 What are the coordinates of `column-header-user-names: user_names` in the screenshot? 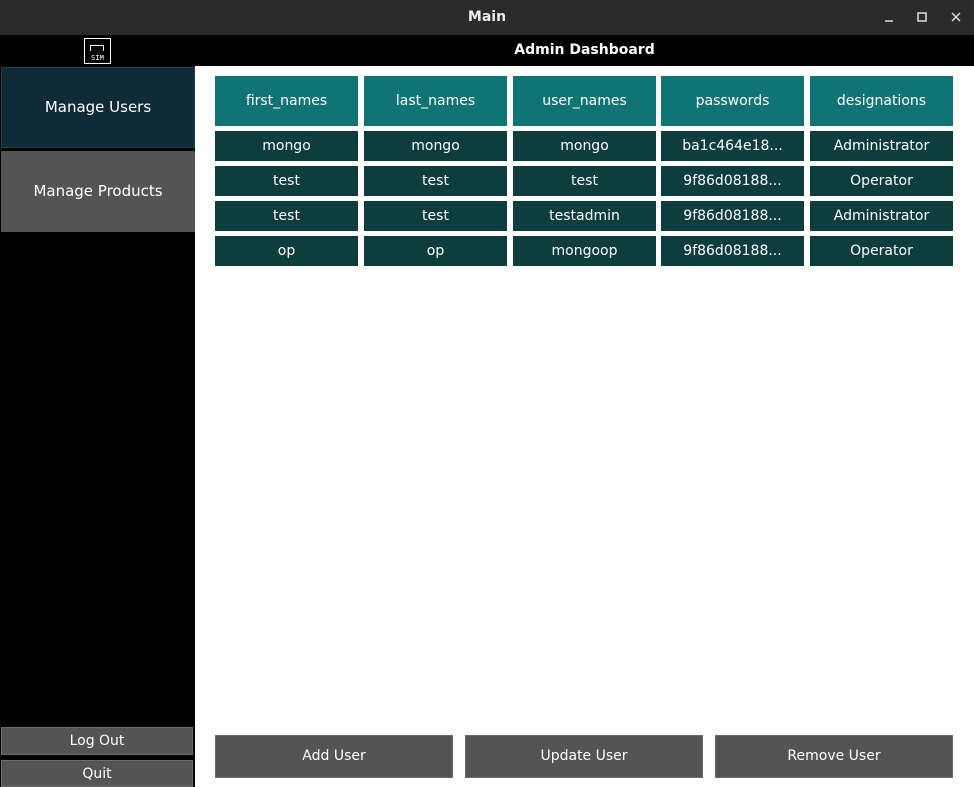 It's located at (584, 101).